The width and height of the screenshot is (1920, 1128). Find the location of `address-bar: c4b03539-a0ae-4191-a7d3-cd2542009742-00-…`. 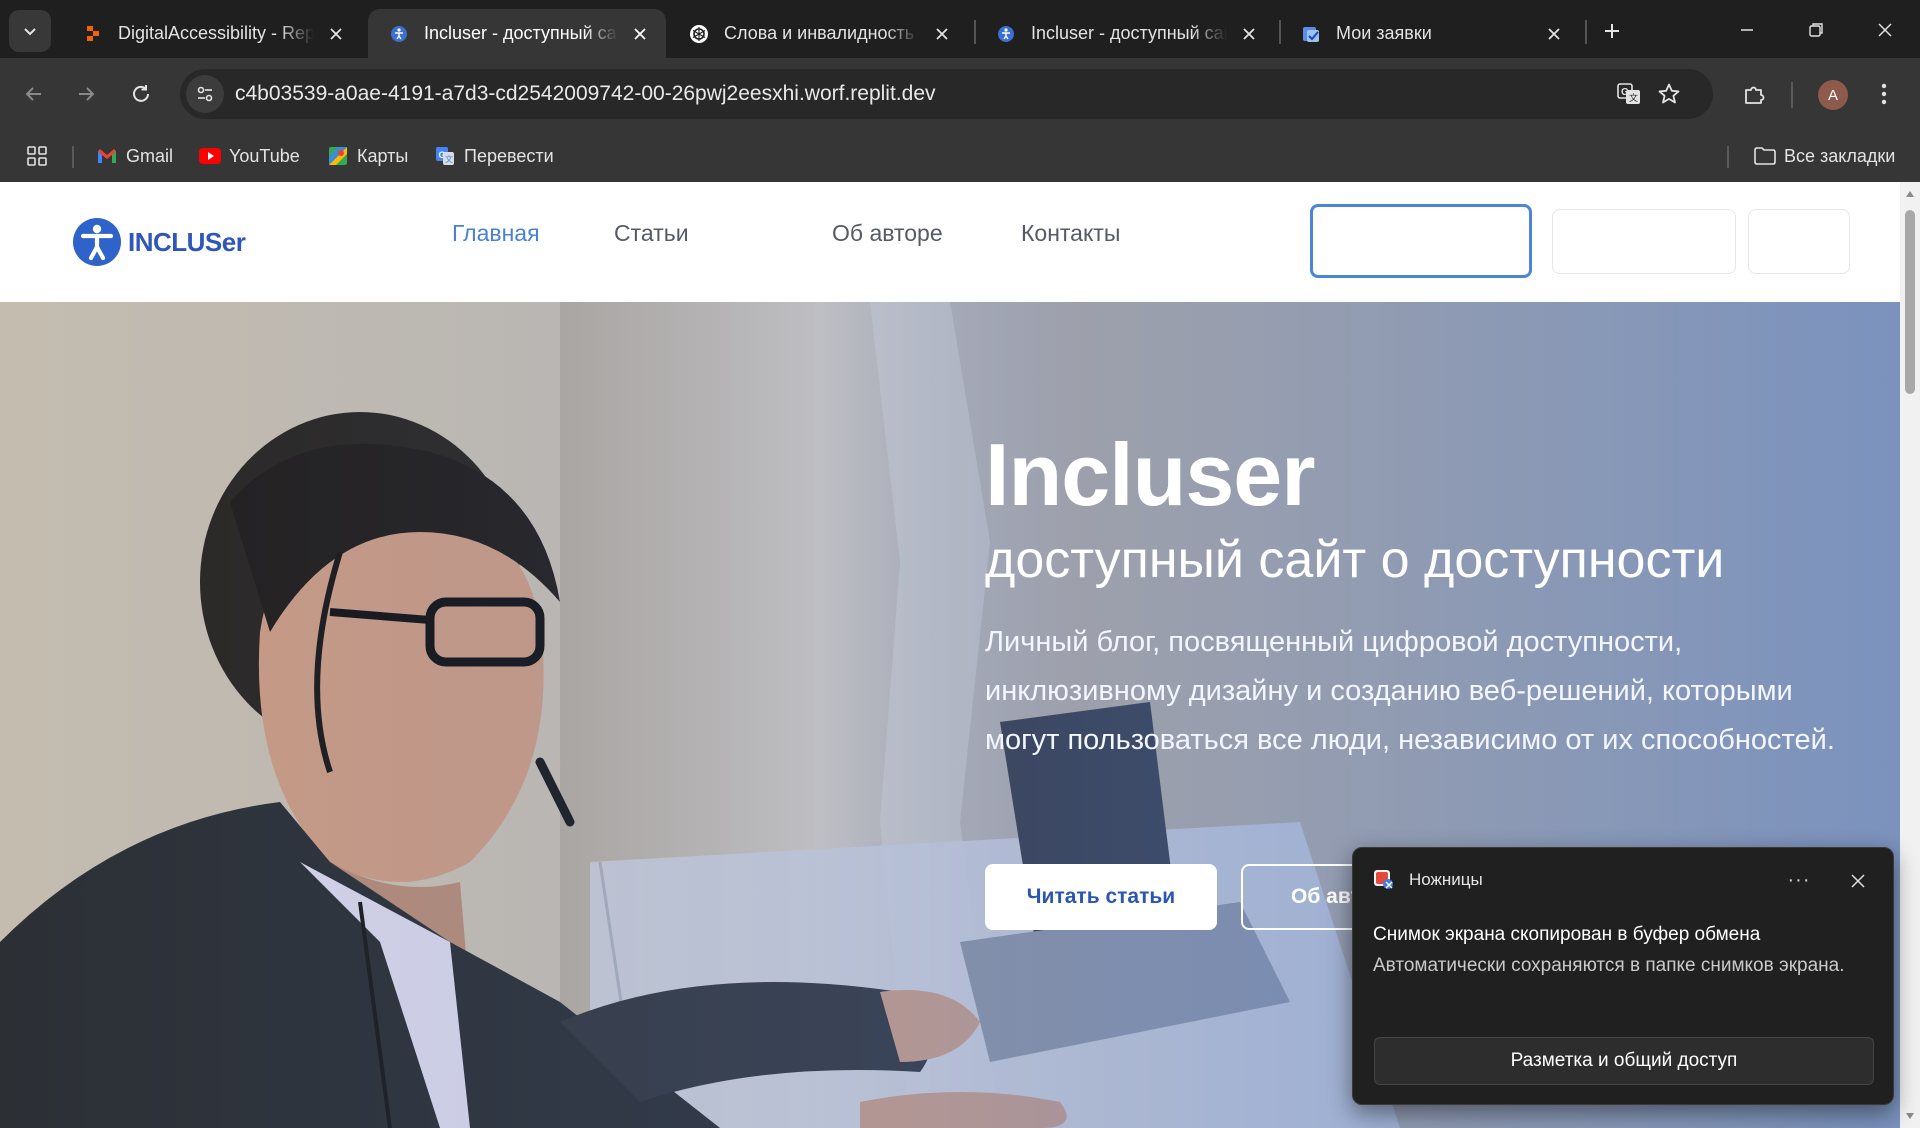

address-bar: c4b03539-a0ae-4191-a7d3-cd2542009742-00-… is located at coordinates (946, 94).